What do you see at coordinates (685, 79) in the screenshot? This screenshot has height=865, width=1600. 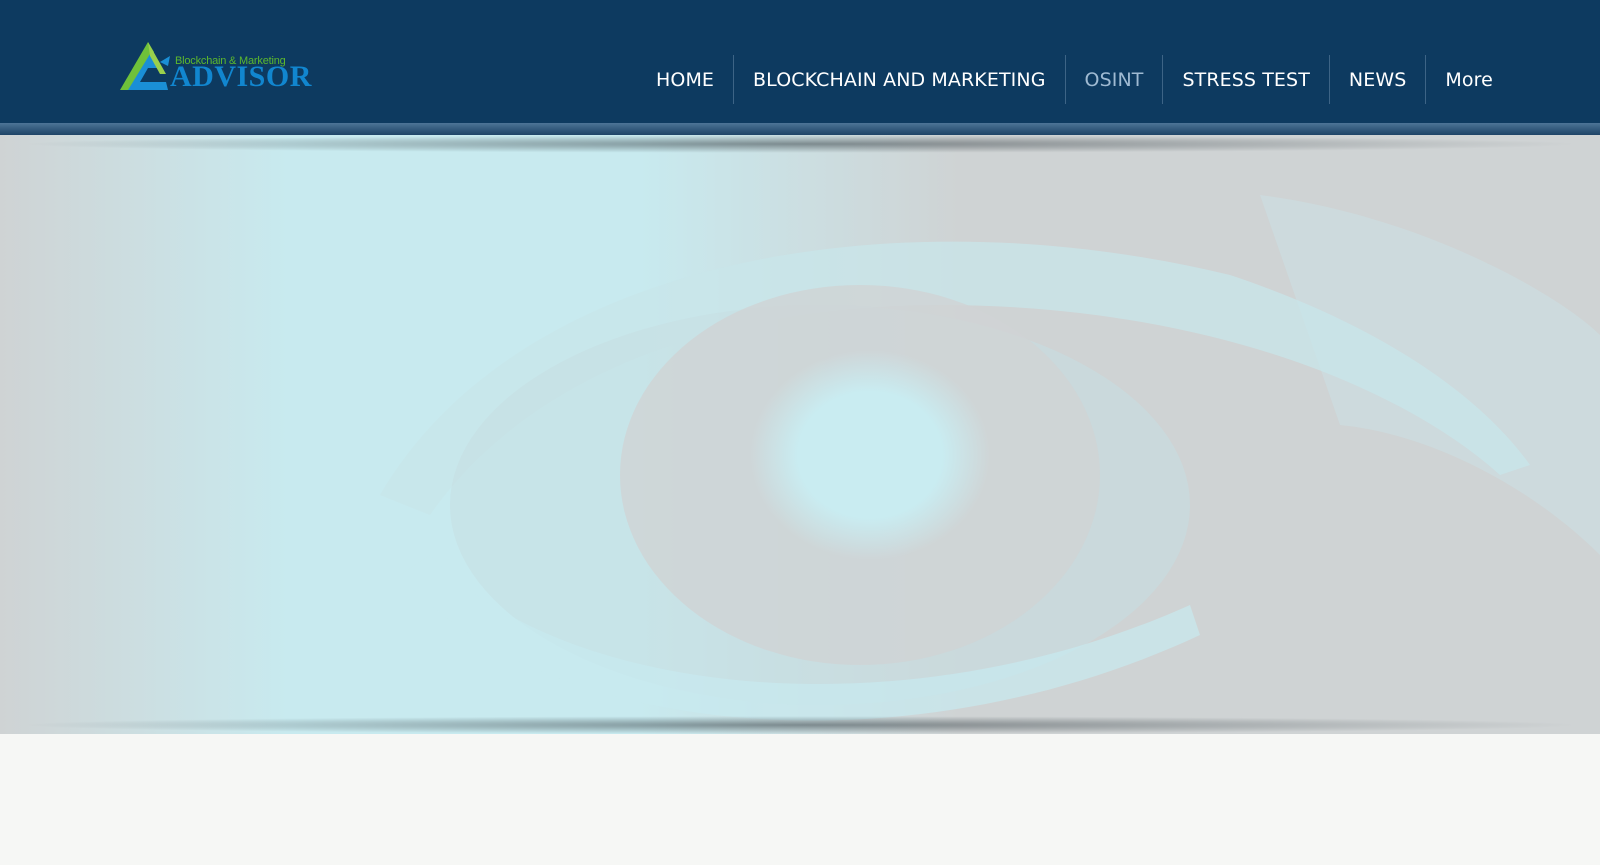 I see `nav-item-home: HOME` at bounding box center [685, 79].